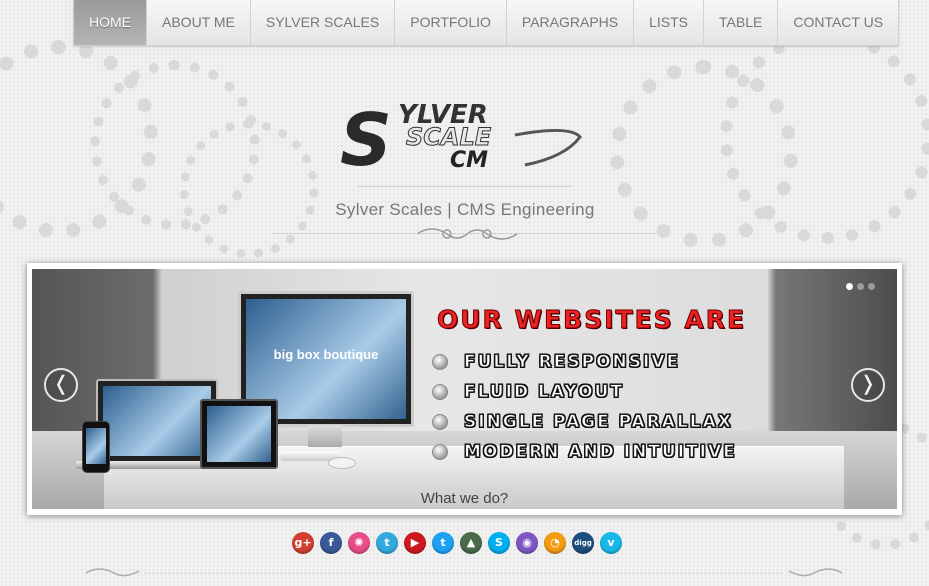 The width and height of the screenshot is (929, 586). I want to click on slide-bullet: MODERN AND INTUITIVE, so click(584, 452).